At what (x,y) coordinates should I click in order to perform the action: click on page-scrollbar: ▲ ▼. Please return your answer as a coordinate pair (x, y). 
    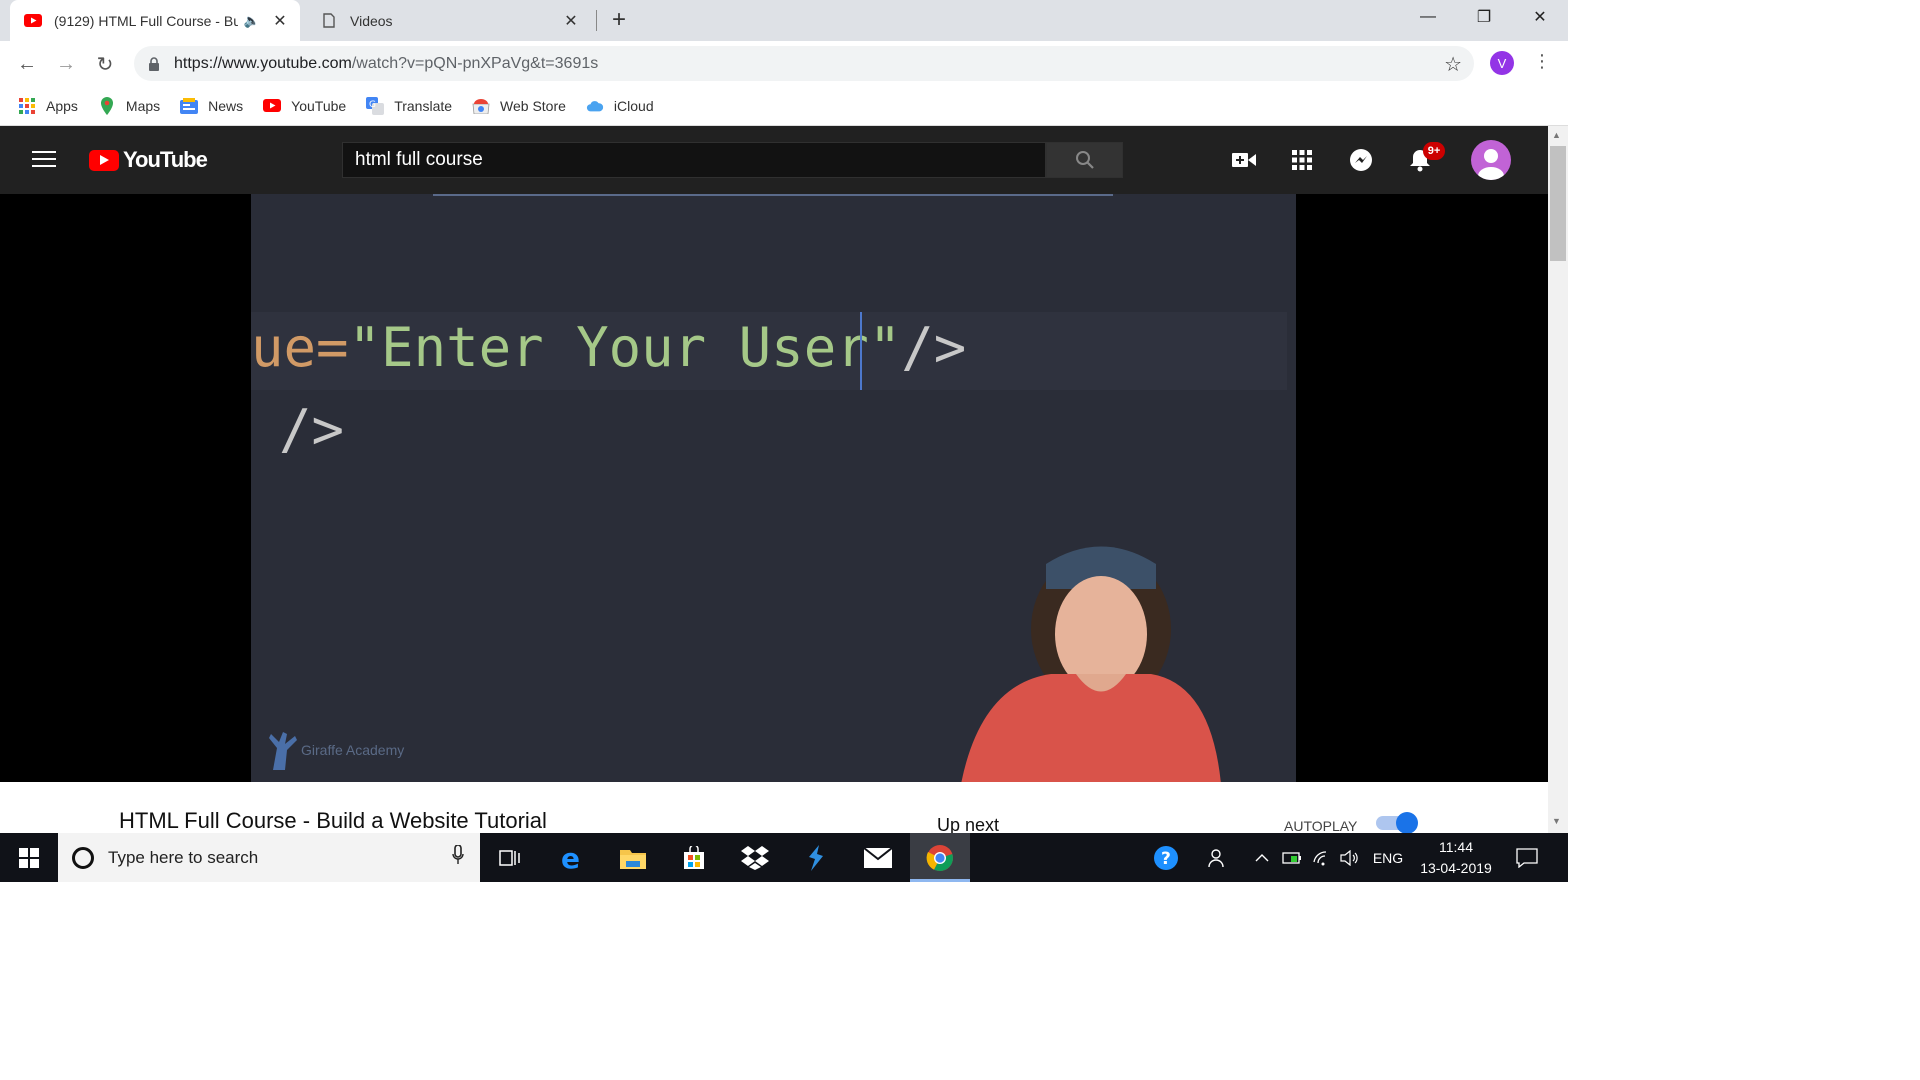
    Looking at the image, I should click on (1558, 479).